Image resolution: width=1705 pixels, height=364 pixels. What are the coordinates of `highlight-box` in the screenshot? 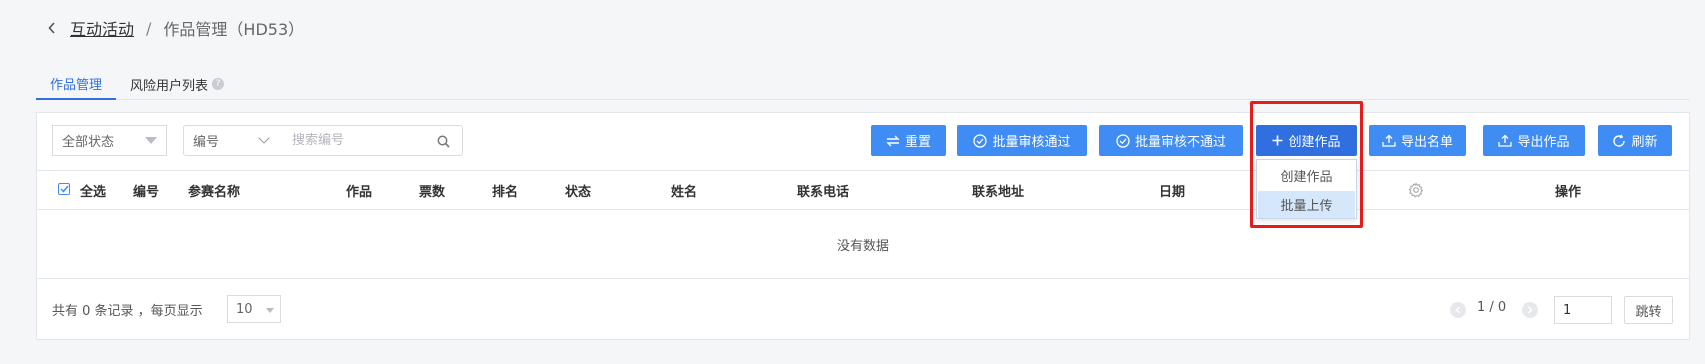 It's located at (1306, 164).